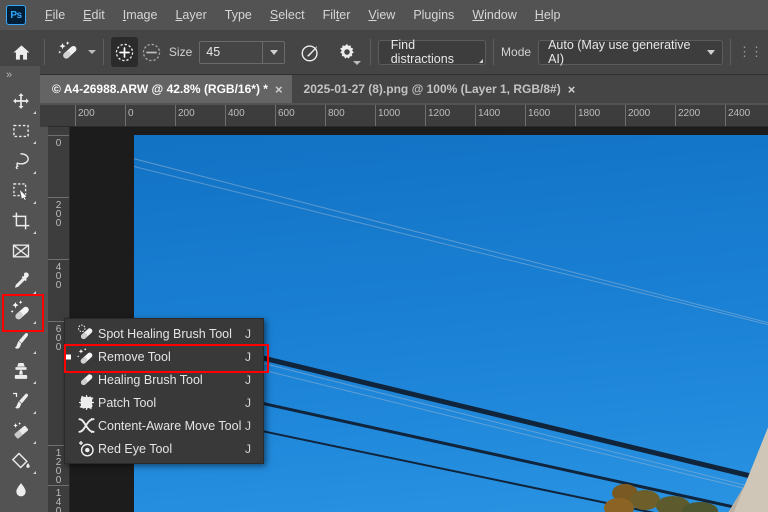 The height and width of the screenshot is (512, 768). What do you see at coordinates (190, 15) in the screenshot?
I see `menu-layer: Layer` at bounding box center [190, 15].